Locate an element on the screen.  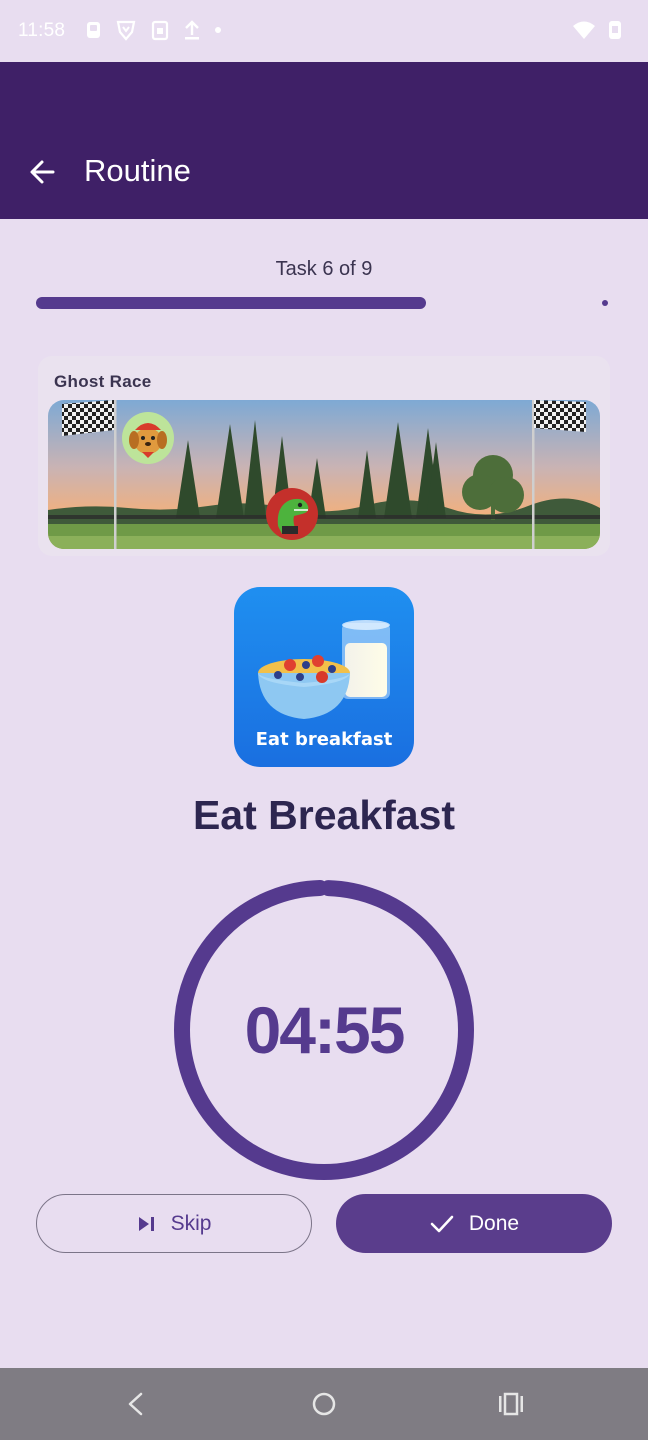
wifi-icon is located at coordinates (584, 30).